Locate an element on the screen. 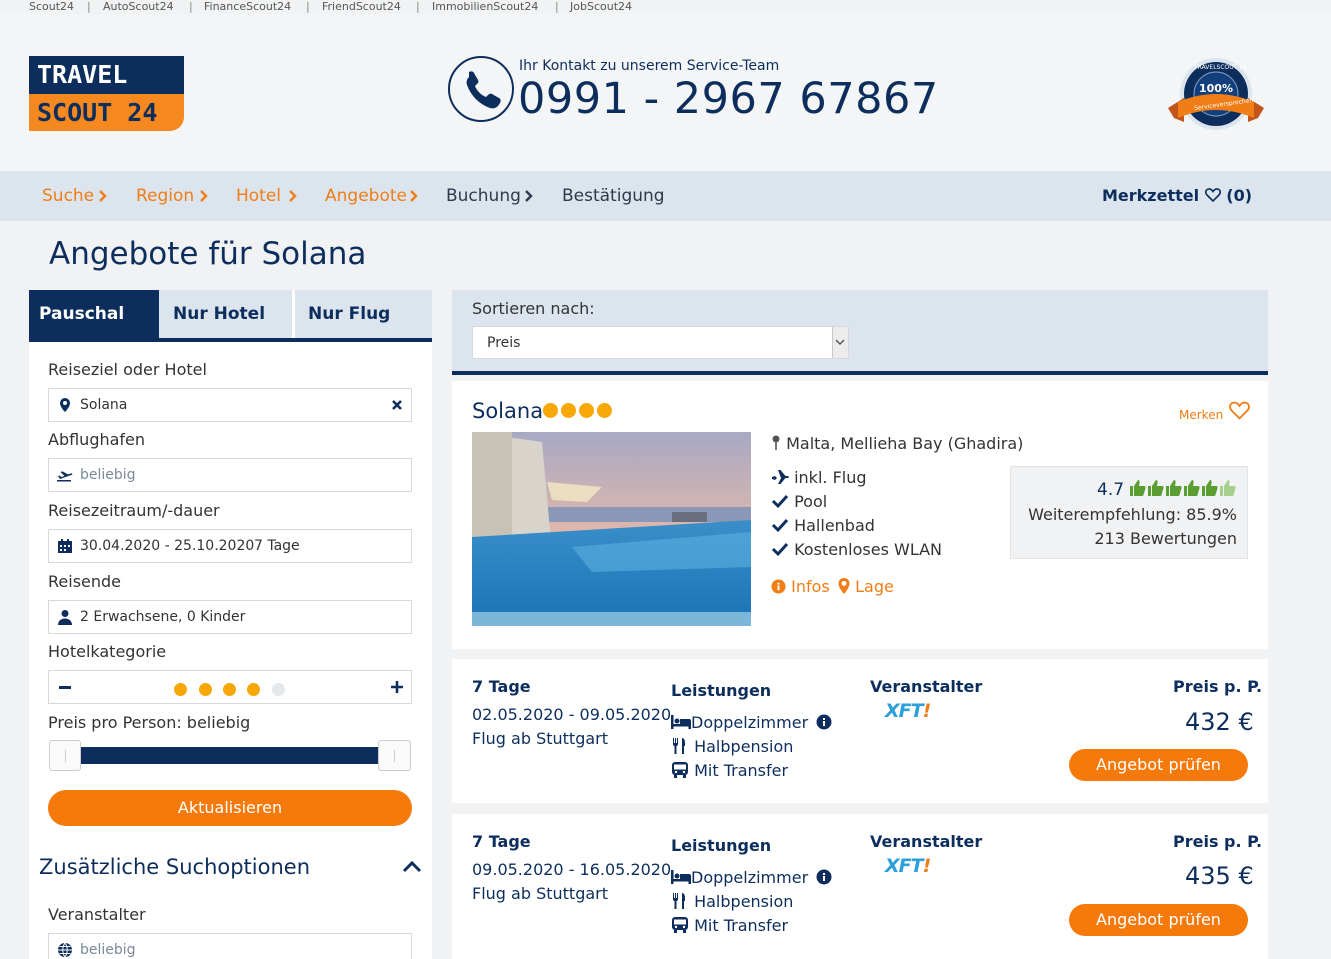 This screenshot has height=959, width=1331. network-link-jobscout24: JobScout24 is located at coordinates (601, 7).